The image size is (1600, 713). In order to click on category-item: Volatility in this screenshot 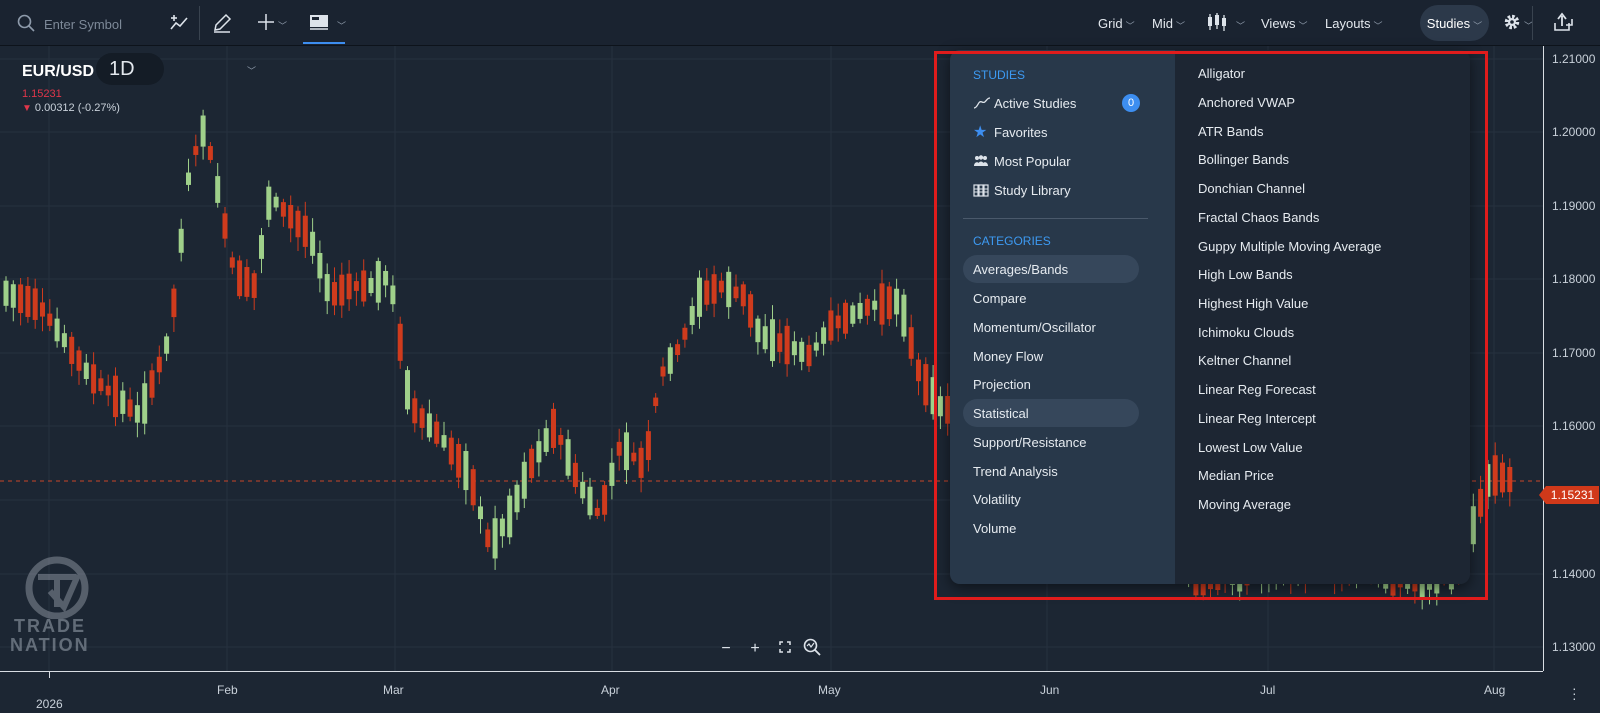, I will do `click(1051, 499)`.